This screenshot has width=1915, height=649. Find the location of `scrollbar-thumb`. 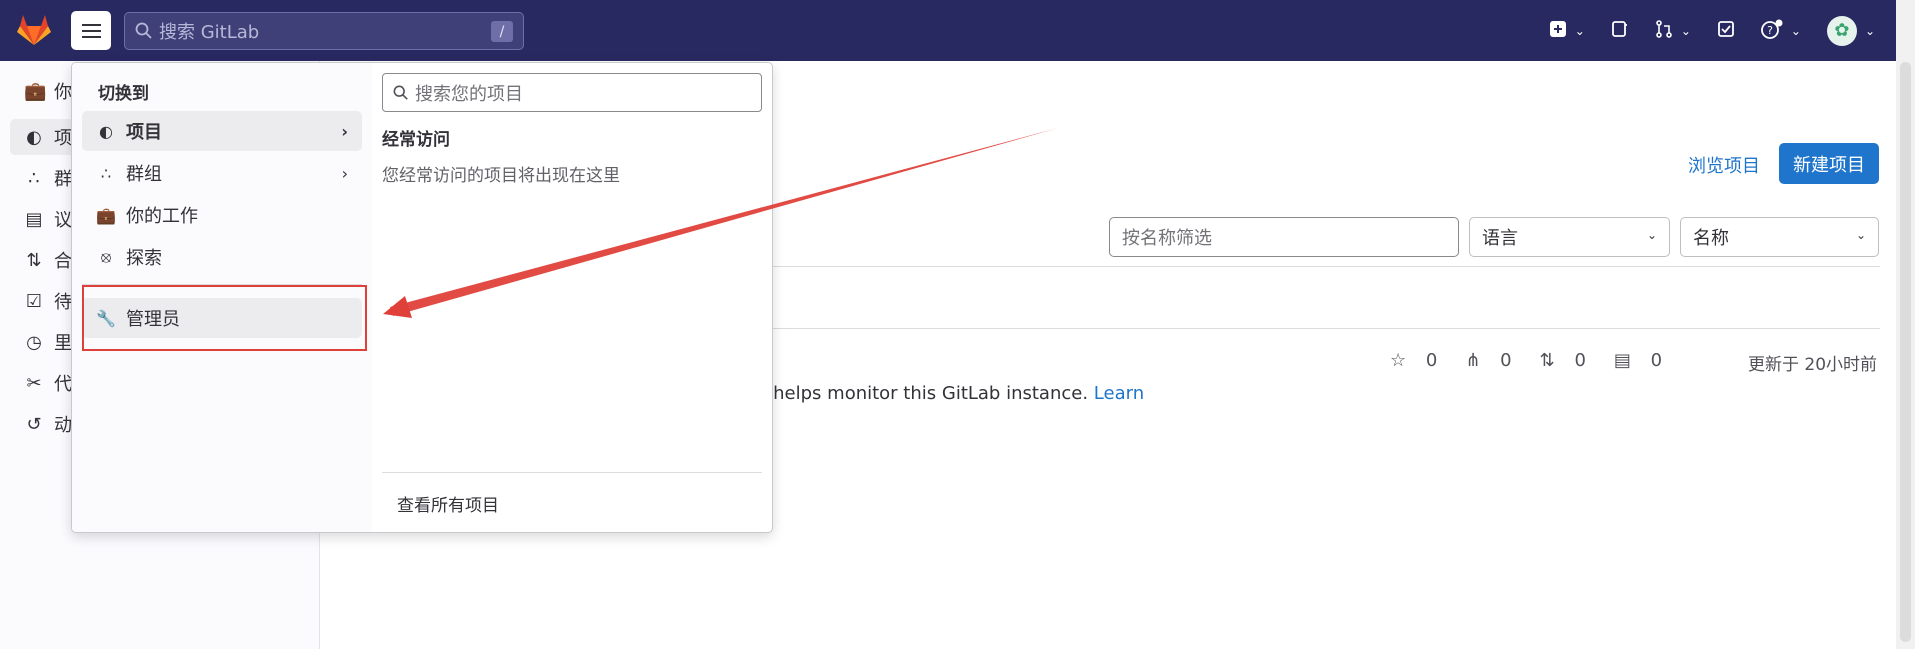

scrollbar-thumb is located at coordinates (1905, 352).